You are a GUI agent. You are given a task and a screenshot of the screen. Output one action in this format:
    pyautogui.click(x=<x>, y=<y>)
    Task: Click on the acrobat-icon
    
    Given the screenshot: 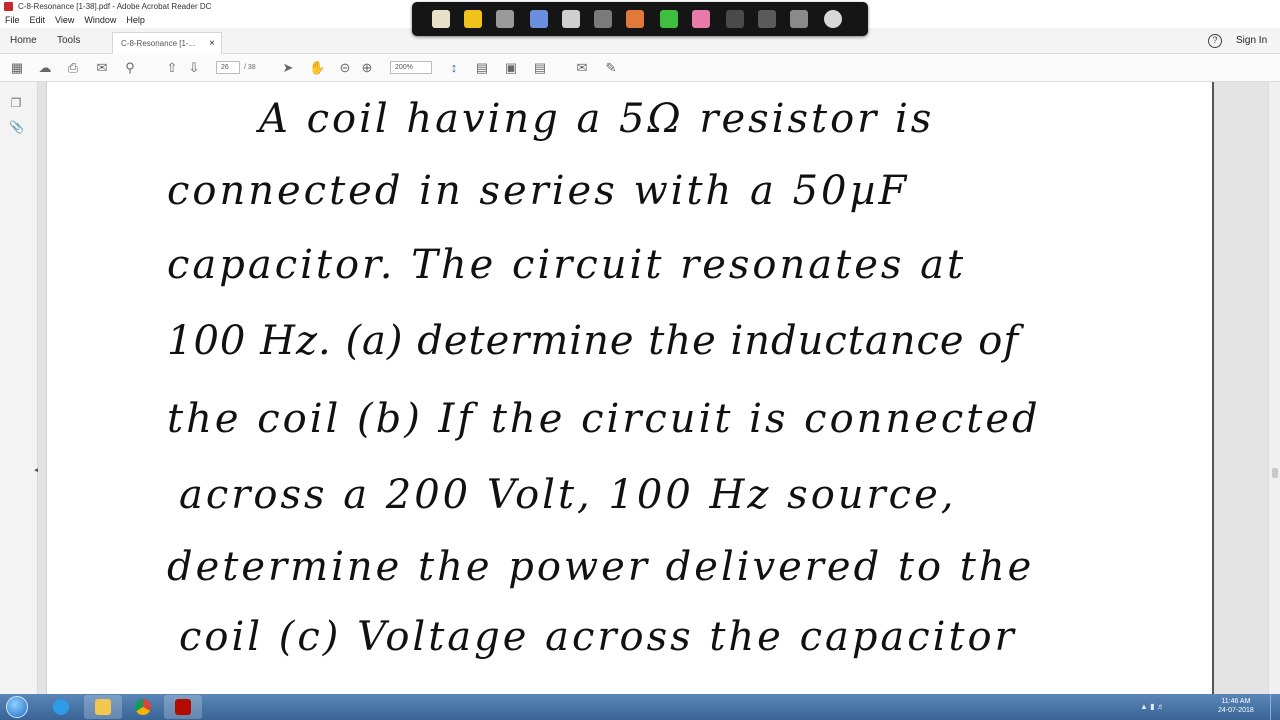 What is the action you would take?
    pyautogui.click(x=183, y=707)
    